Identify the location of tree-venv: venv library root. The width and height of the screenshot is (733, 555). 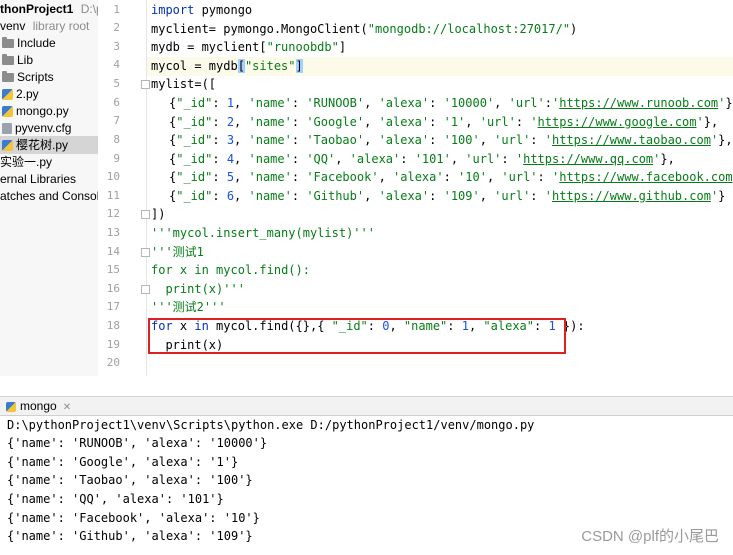
(44, 26).